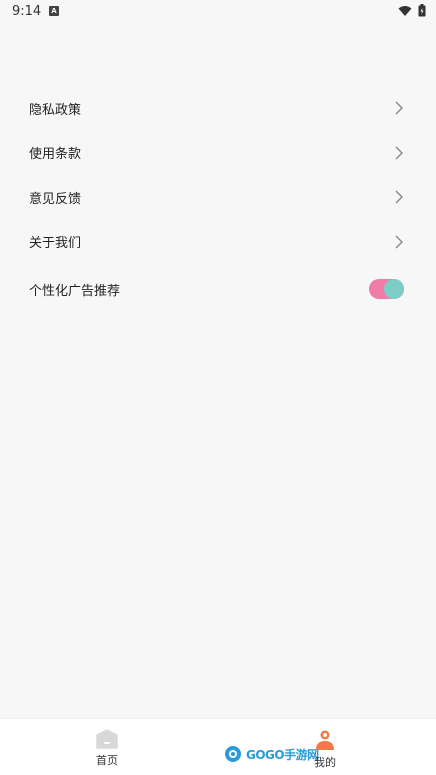  What do you see at coordinates (394, 289) in the screenshot?
I see `toggle-knob` at bounding box center [394, 289].